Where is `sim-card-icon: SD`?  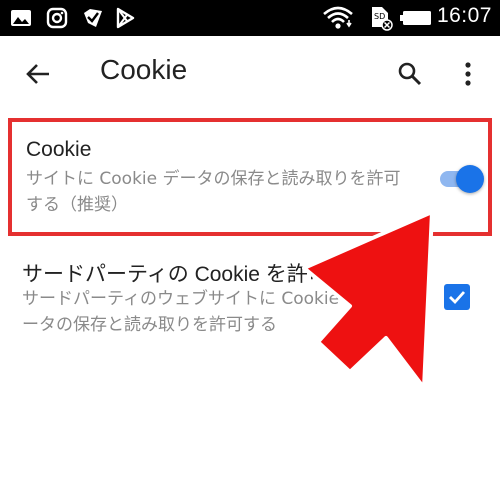 sim-card-icon: SD is located at coordinates (381, 18).